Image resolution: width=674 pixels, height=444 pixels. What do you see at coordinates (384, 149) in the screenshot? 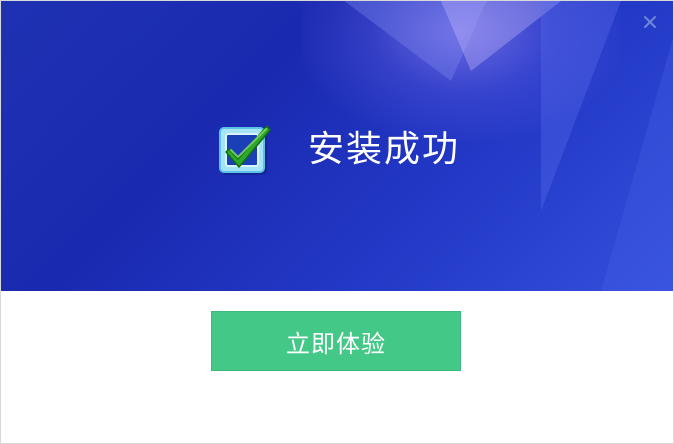
I see `success-title: 安装成功` at bounding box center [384, 149].